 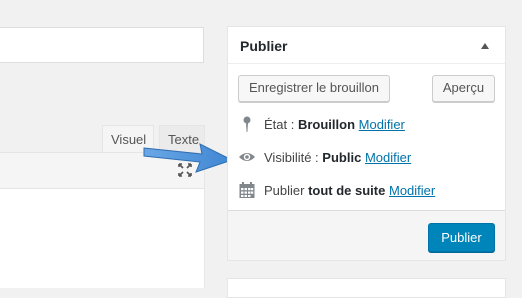 I want to click on calendar-icon, so click(x=247, y=190).